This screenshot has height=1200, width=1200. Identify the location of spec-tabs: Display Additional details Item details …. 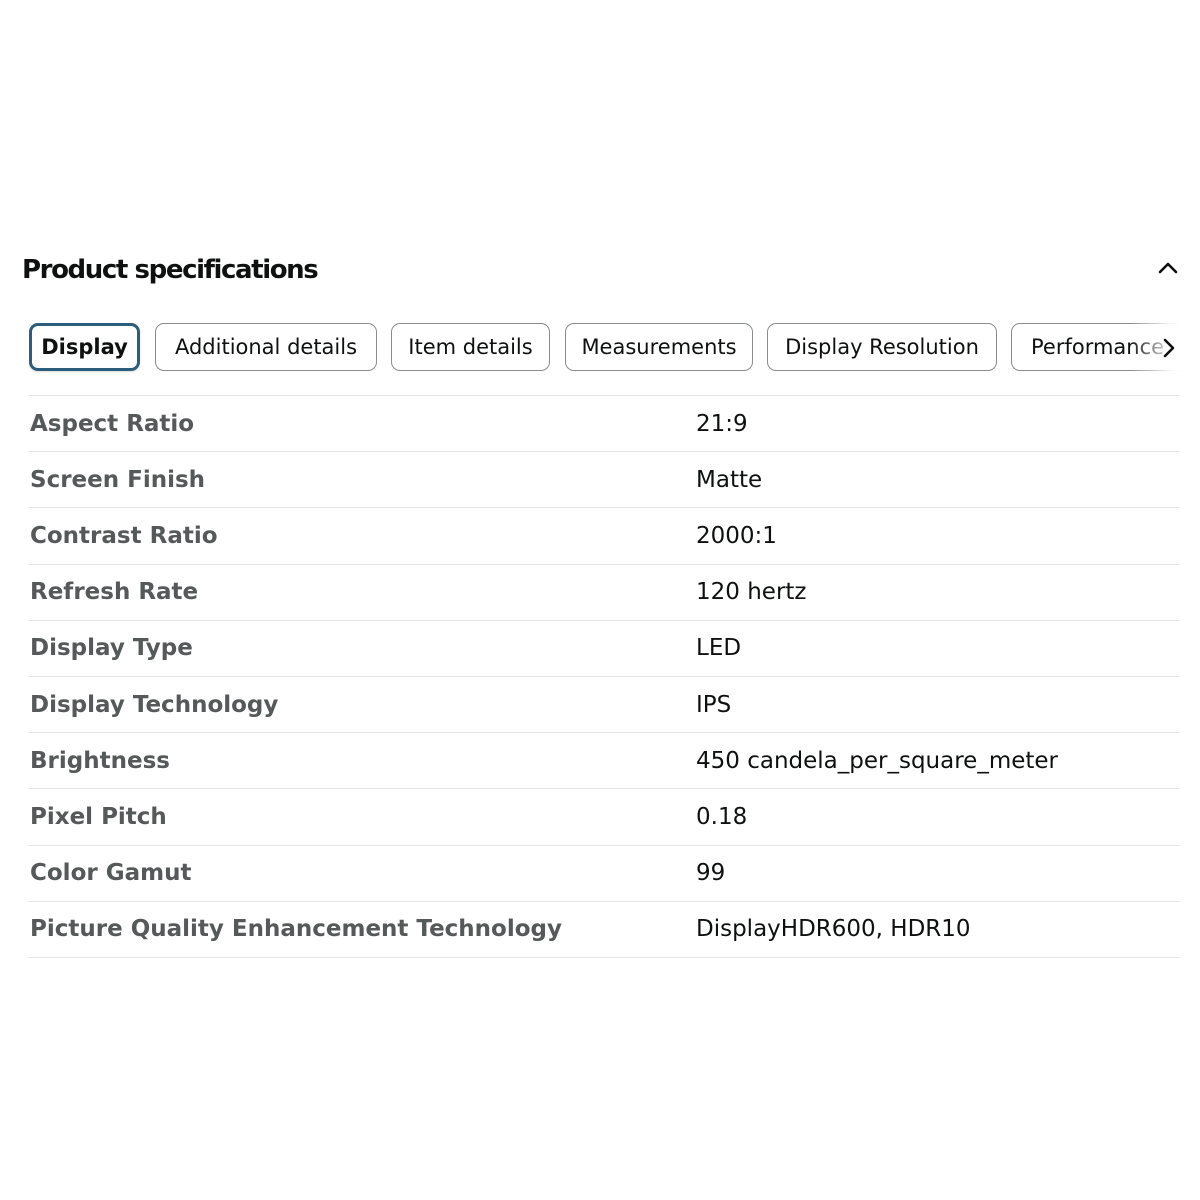
(604, 348).